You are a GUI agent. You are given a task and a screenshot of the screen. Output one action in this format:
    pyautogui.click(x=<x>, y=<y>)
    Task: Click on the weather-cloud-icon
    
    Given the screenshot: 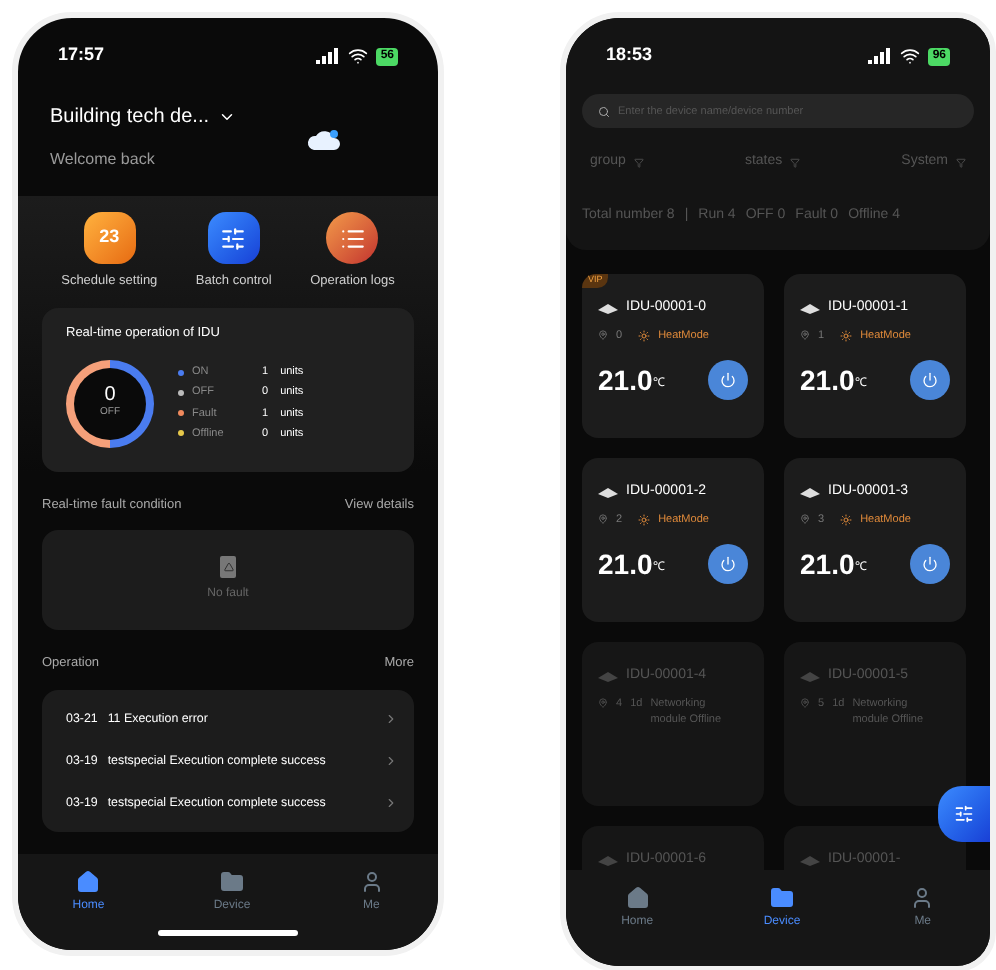 What is the action you would take?
    pyautogui.click(x=324, y=140)
    